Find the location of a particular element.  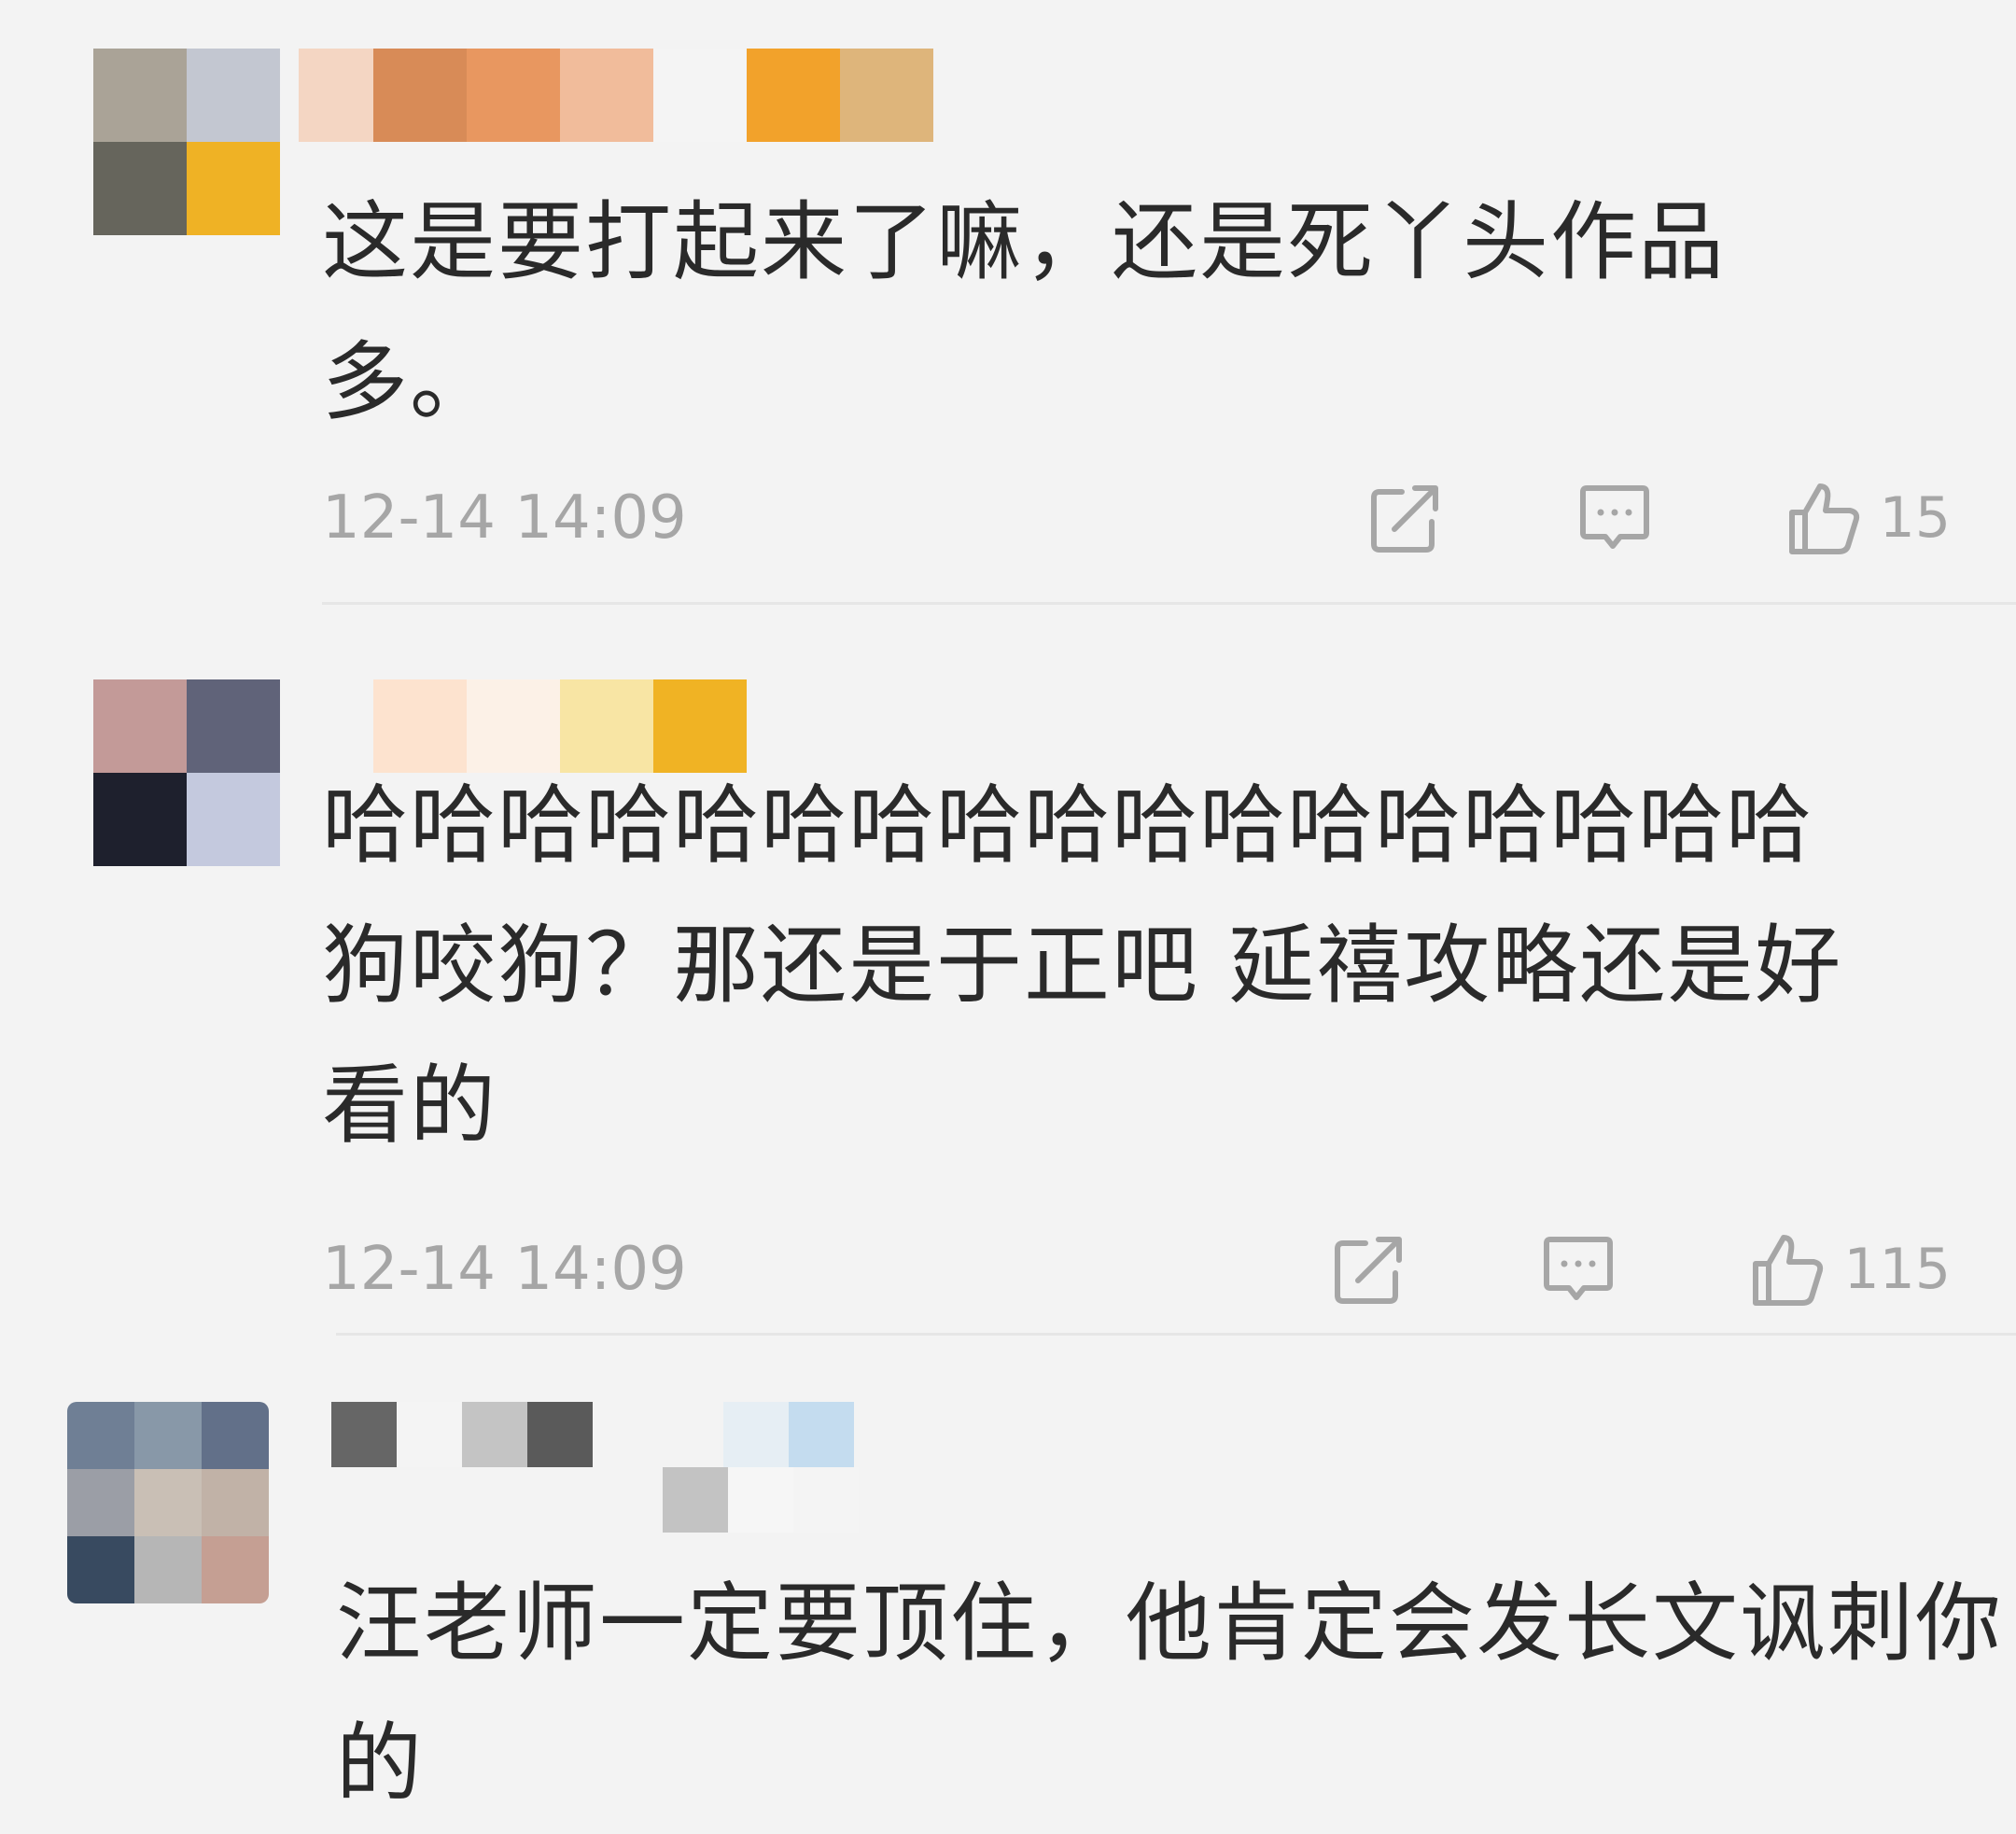

comment-text: 这是要打起来了嘛，还是死丫头作品多。 is located at coordinates (1024, 312).